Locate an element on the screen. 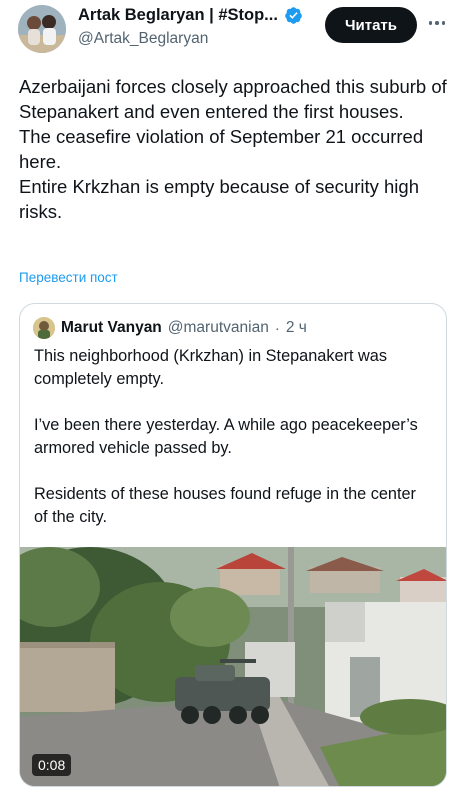 Image resolution: width=466 pixels, height=800 pixels. more-options-icon is located at coordinates (437, 23).